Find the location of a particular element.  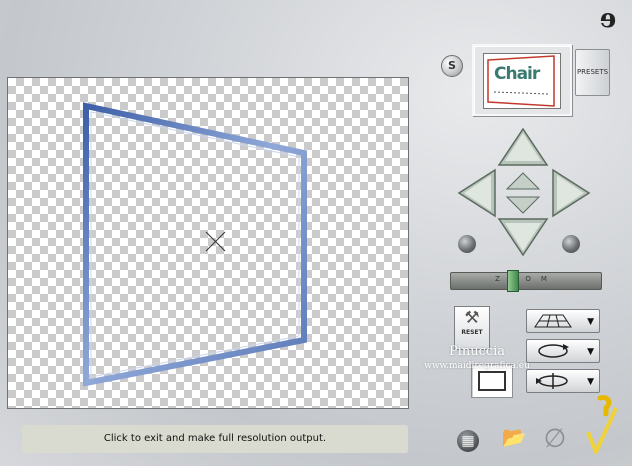

presets-button: PRESETS is located at coordinates (592, 72).